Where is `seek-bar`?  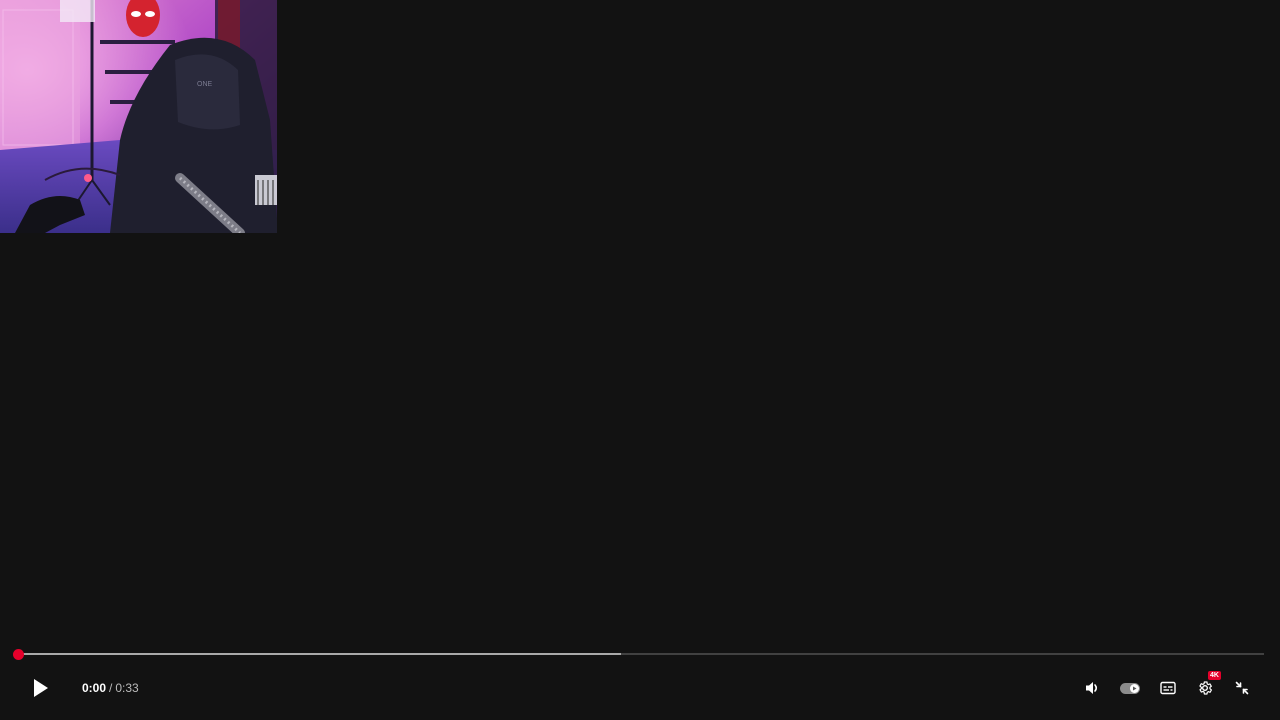 seek-bar is located at coordinates (640, 654).